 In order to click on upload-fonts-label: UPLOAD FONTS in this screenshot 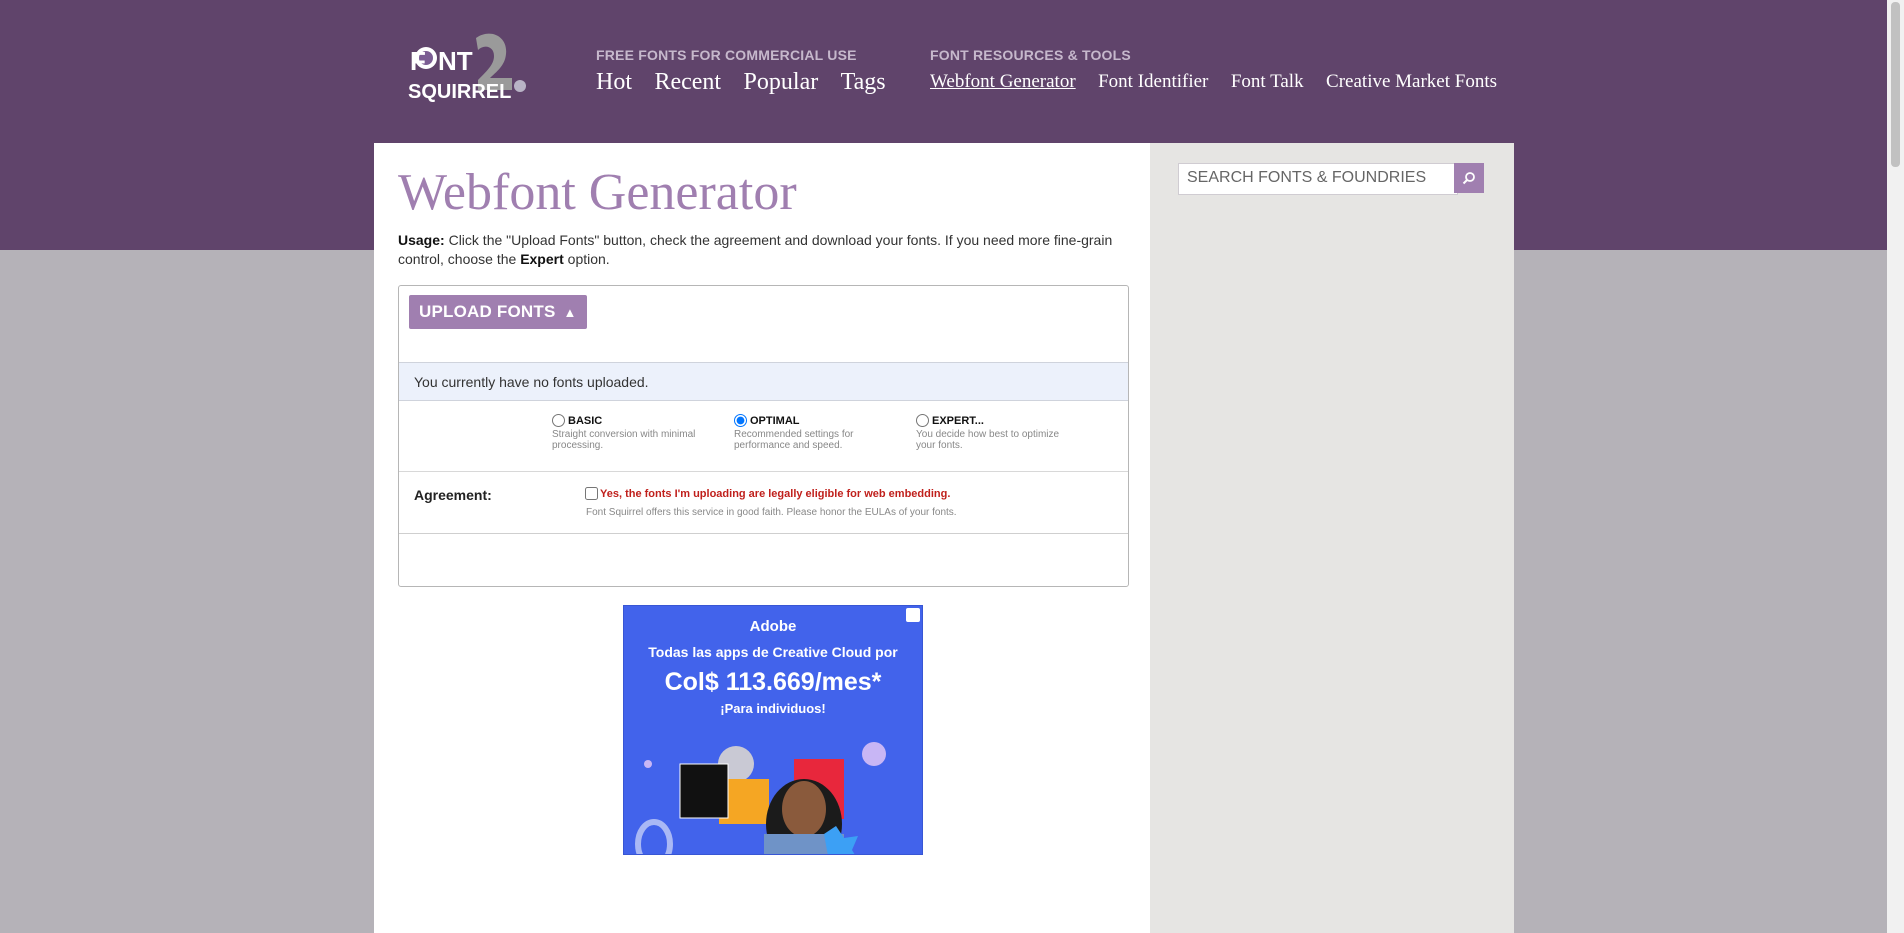, I will do `click(487, 311)`.